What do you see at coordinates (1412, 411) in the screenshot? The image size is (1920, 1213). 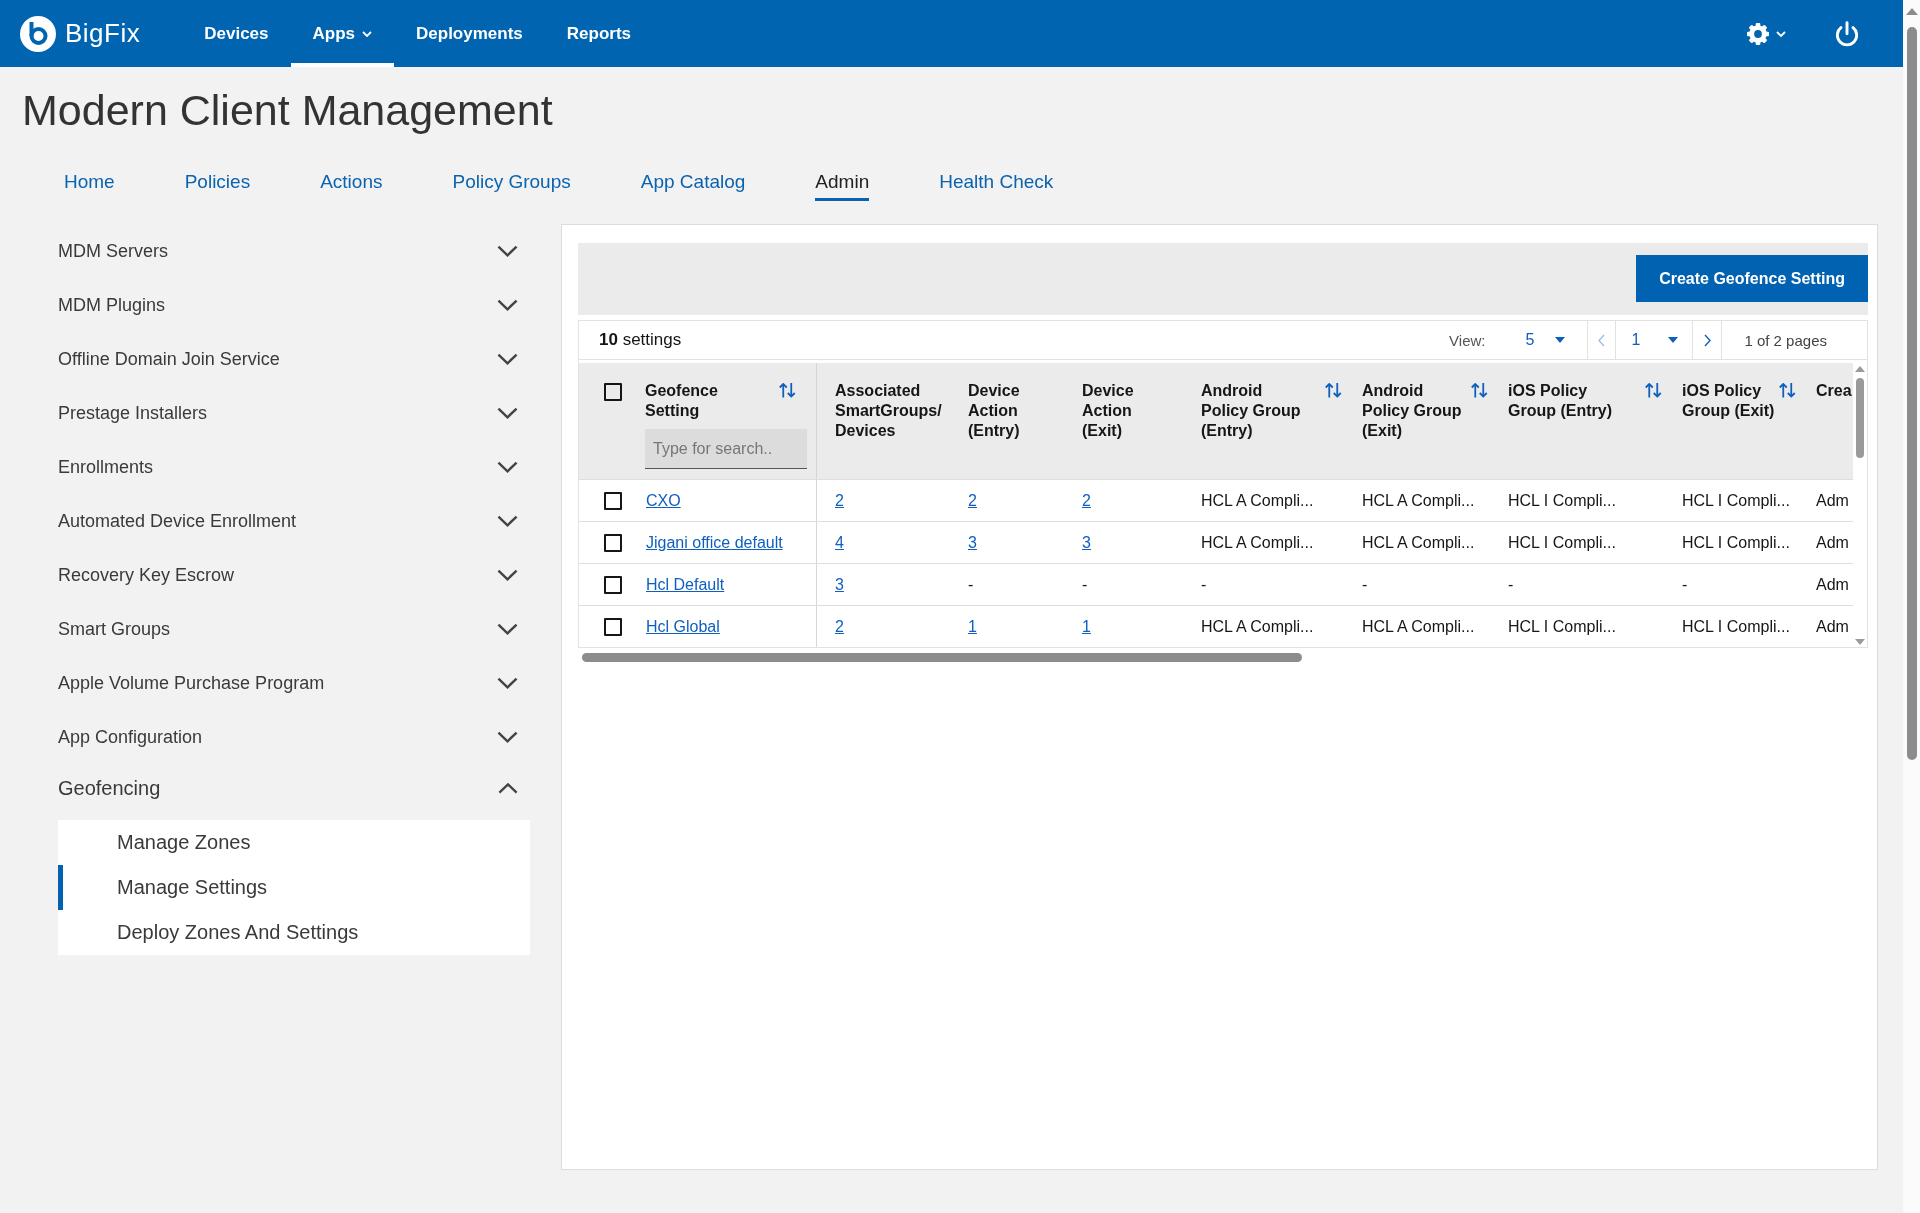 I see `column-header: Android Policy Group (Exit)` at bounding box center [1412, 411].